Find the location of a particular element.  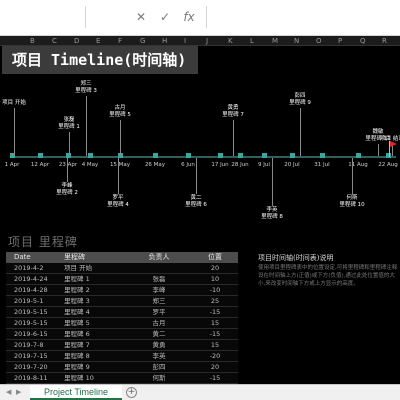

milestone-label-line: 李峰 is located at coordinates (67, 186).